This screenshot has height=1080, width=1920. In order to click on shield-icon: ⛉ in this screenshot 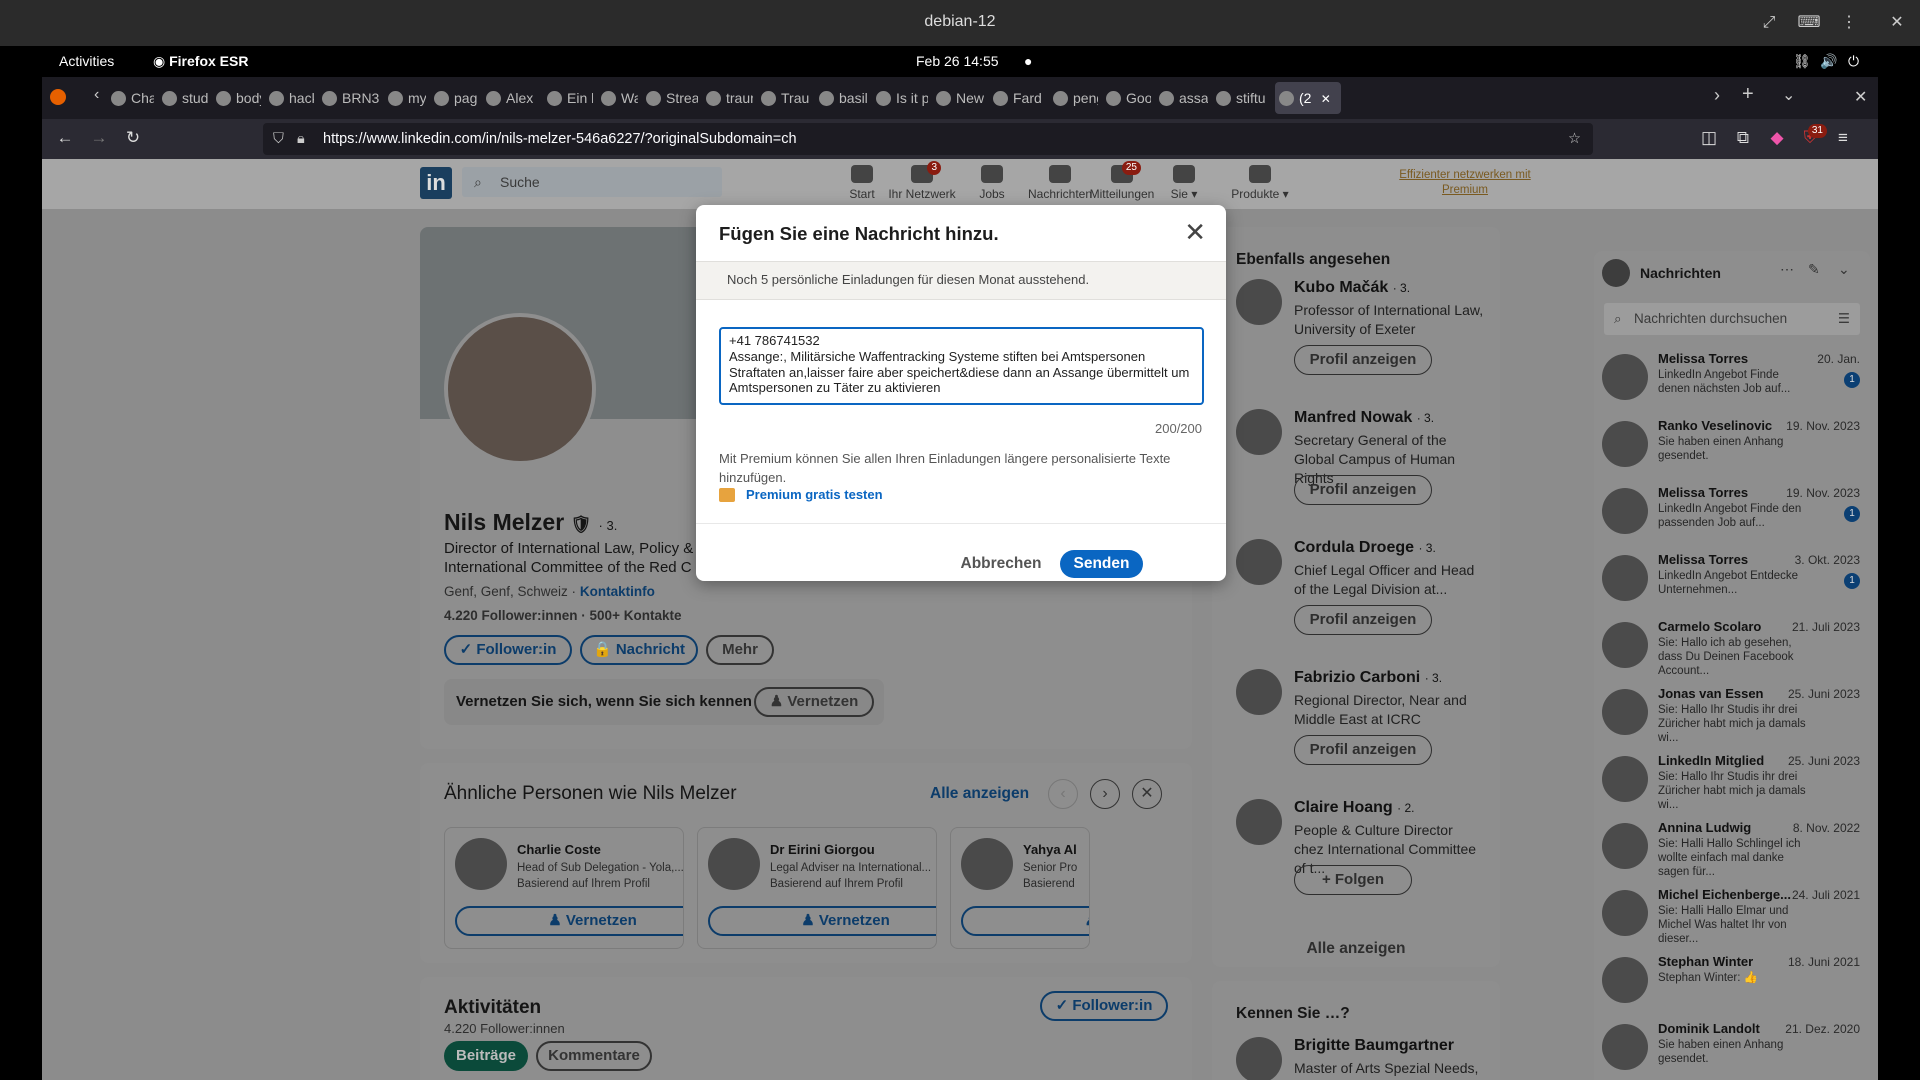, I will do `click(278, 139)`.